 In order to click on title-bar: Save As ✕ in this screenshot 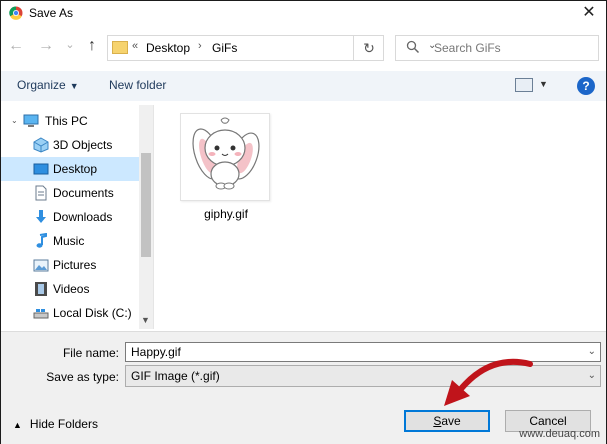, I will do `click(303, 14)`.